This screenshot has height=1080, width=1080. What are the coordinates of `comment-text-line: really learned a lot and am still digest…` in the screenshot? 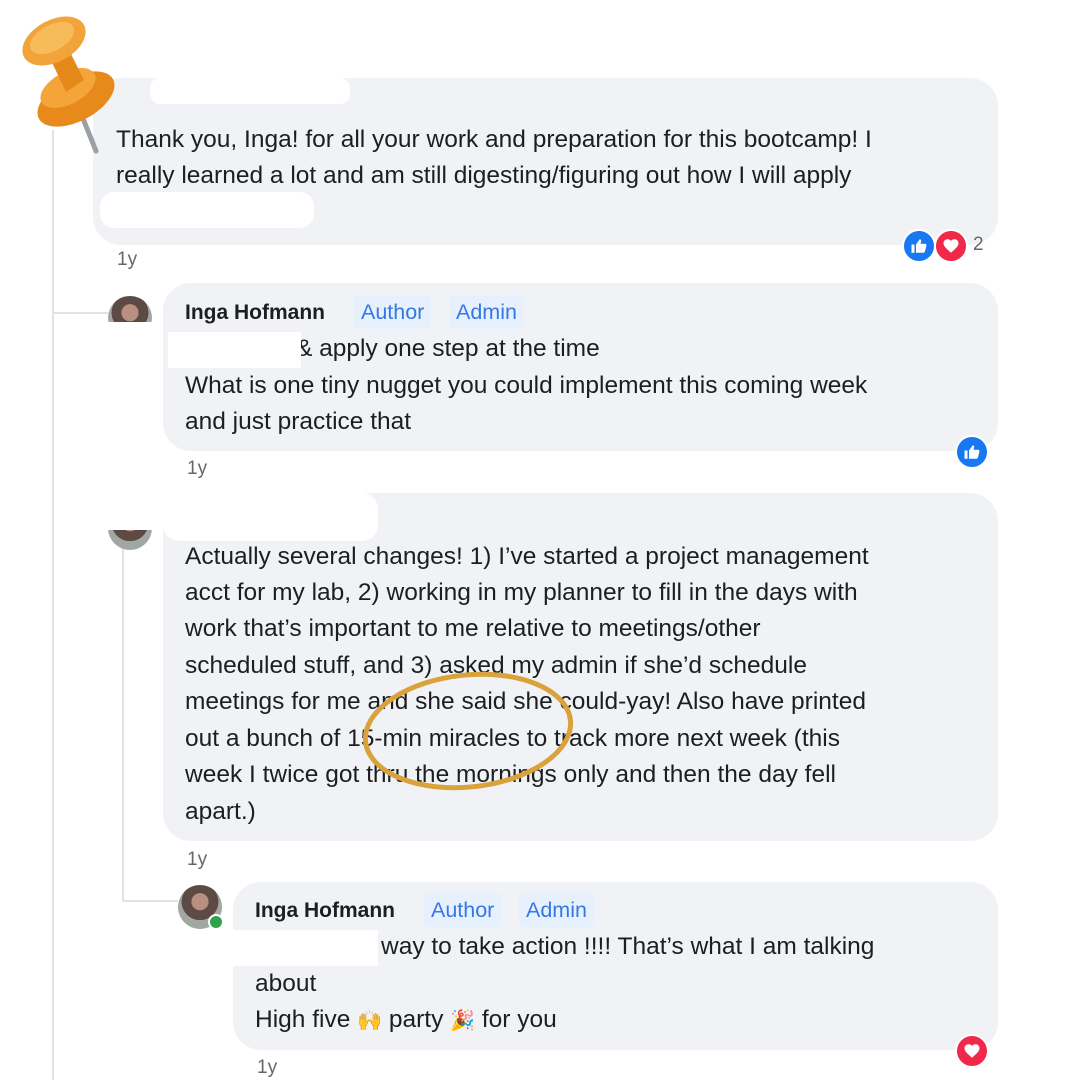 It's located at (484, 175).